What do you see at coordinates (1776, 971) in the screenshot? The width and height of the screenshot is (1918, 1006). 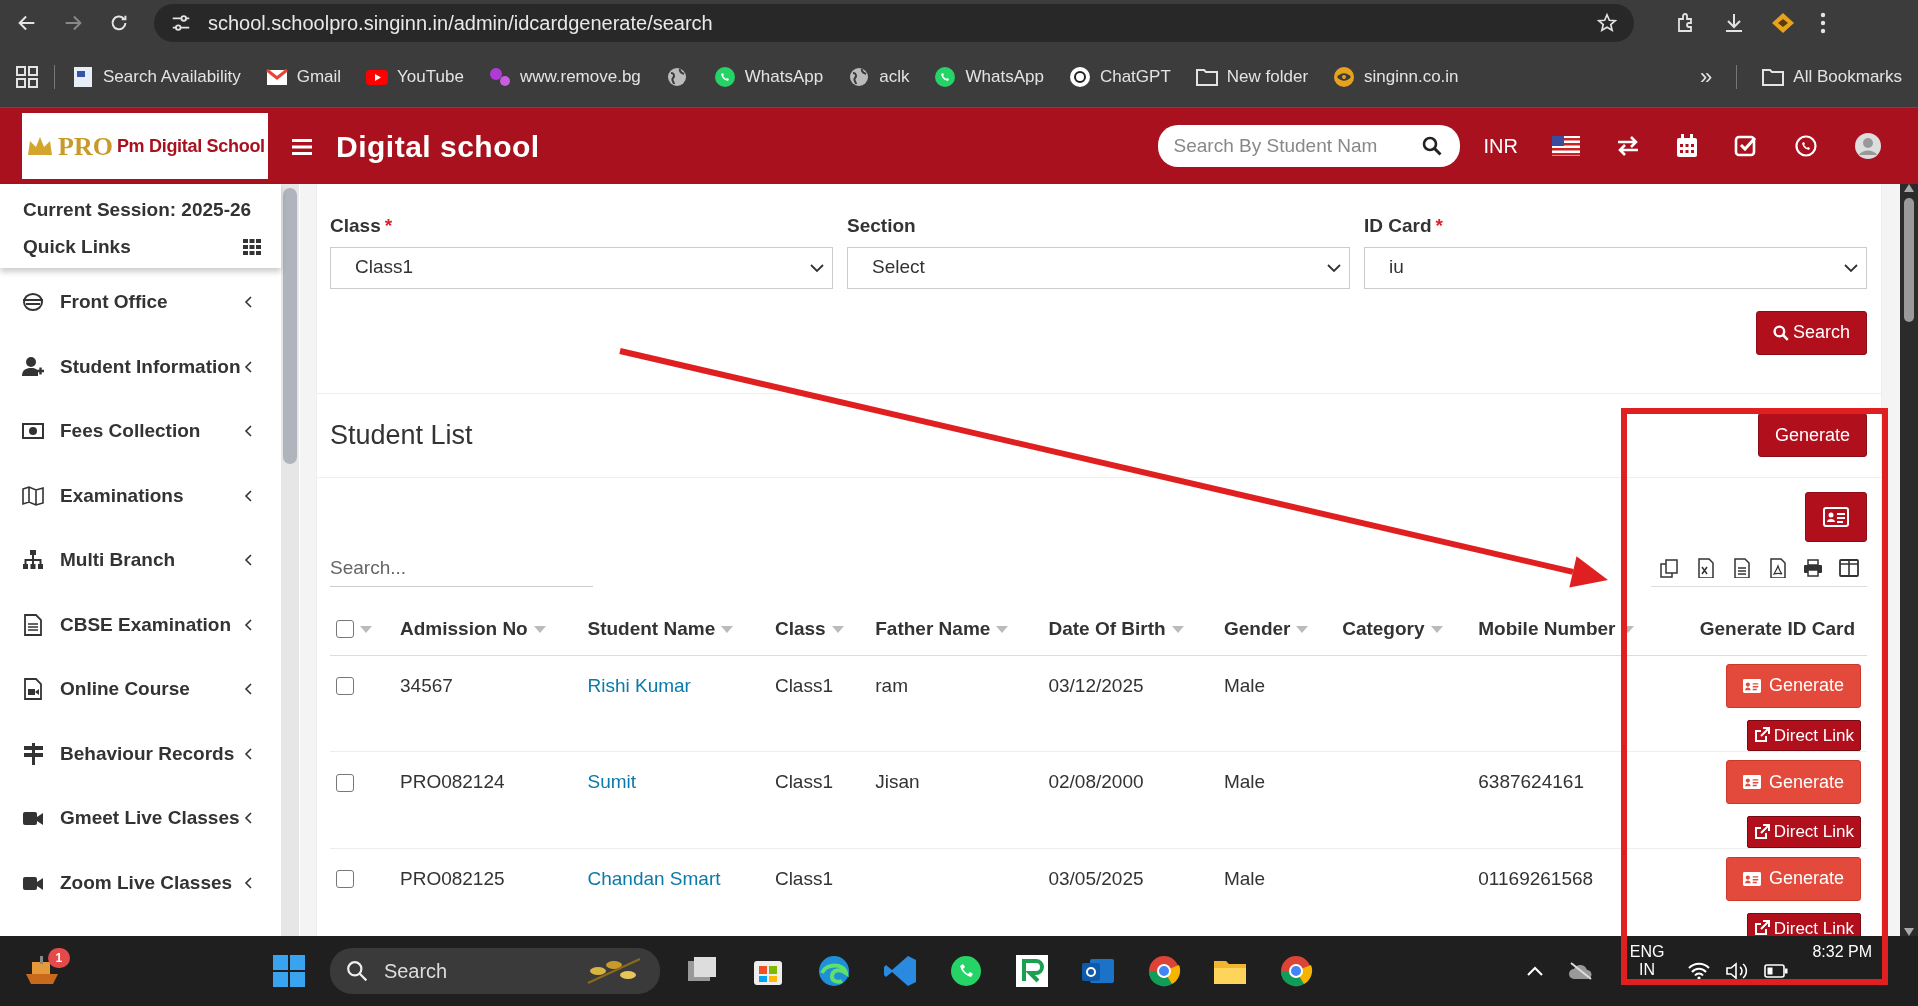 I see `battery-icon` at bounding box center [1776, 971].